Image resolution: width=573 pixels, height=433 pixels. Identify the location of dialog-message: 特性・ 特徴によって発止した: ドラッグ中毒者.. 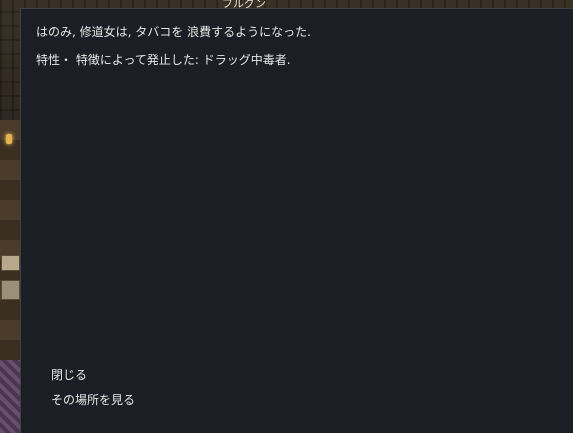
(163, 60).